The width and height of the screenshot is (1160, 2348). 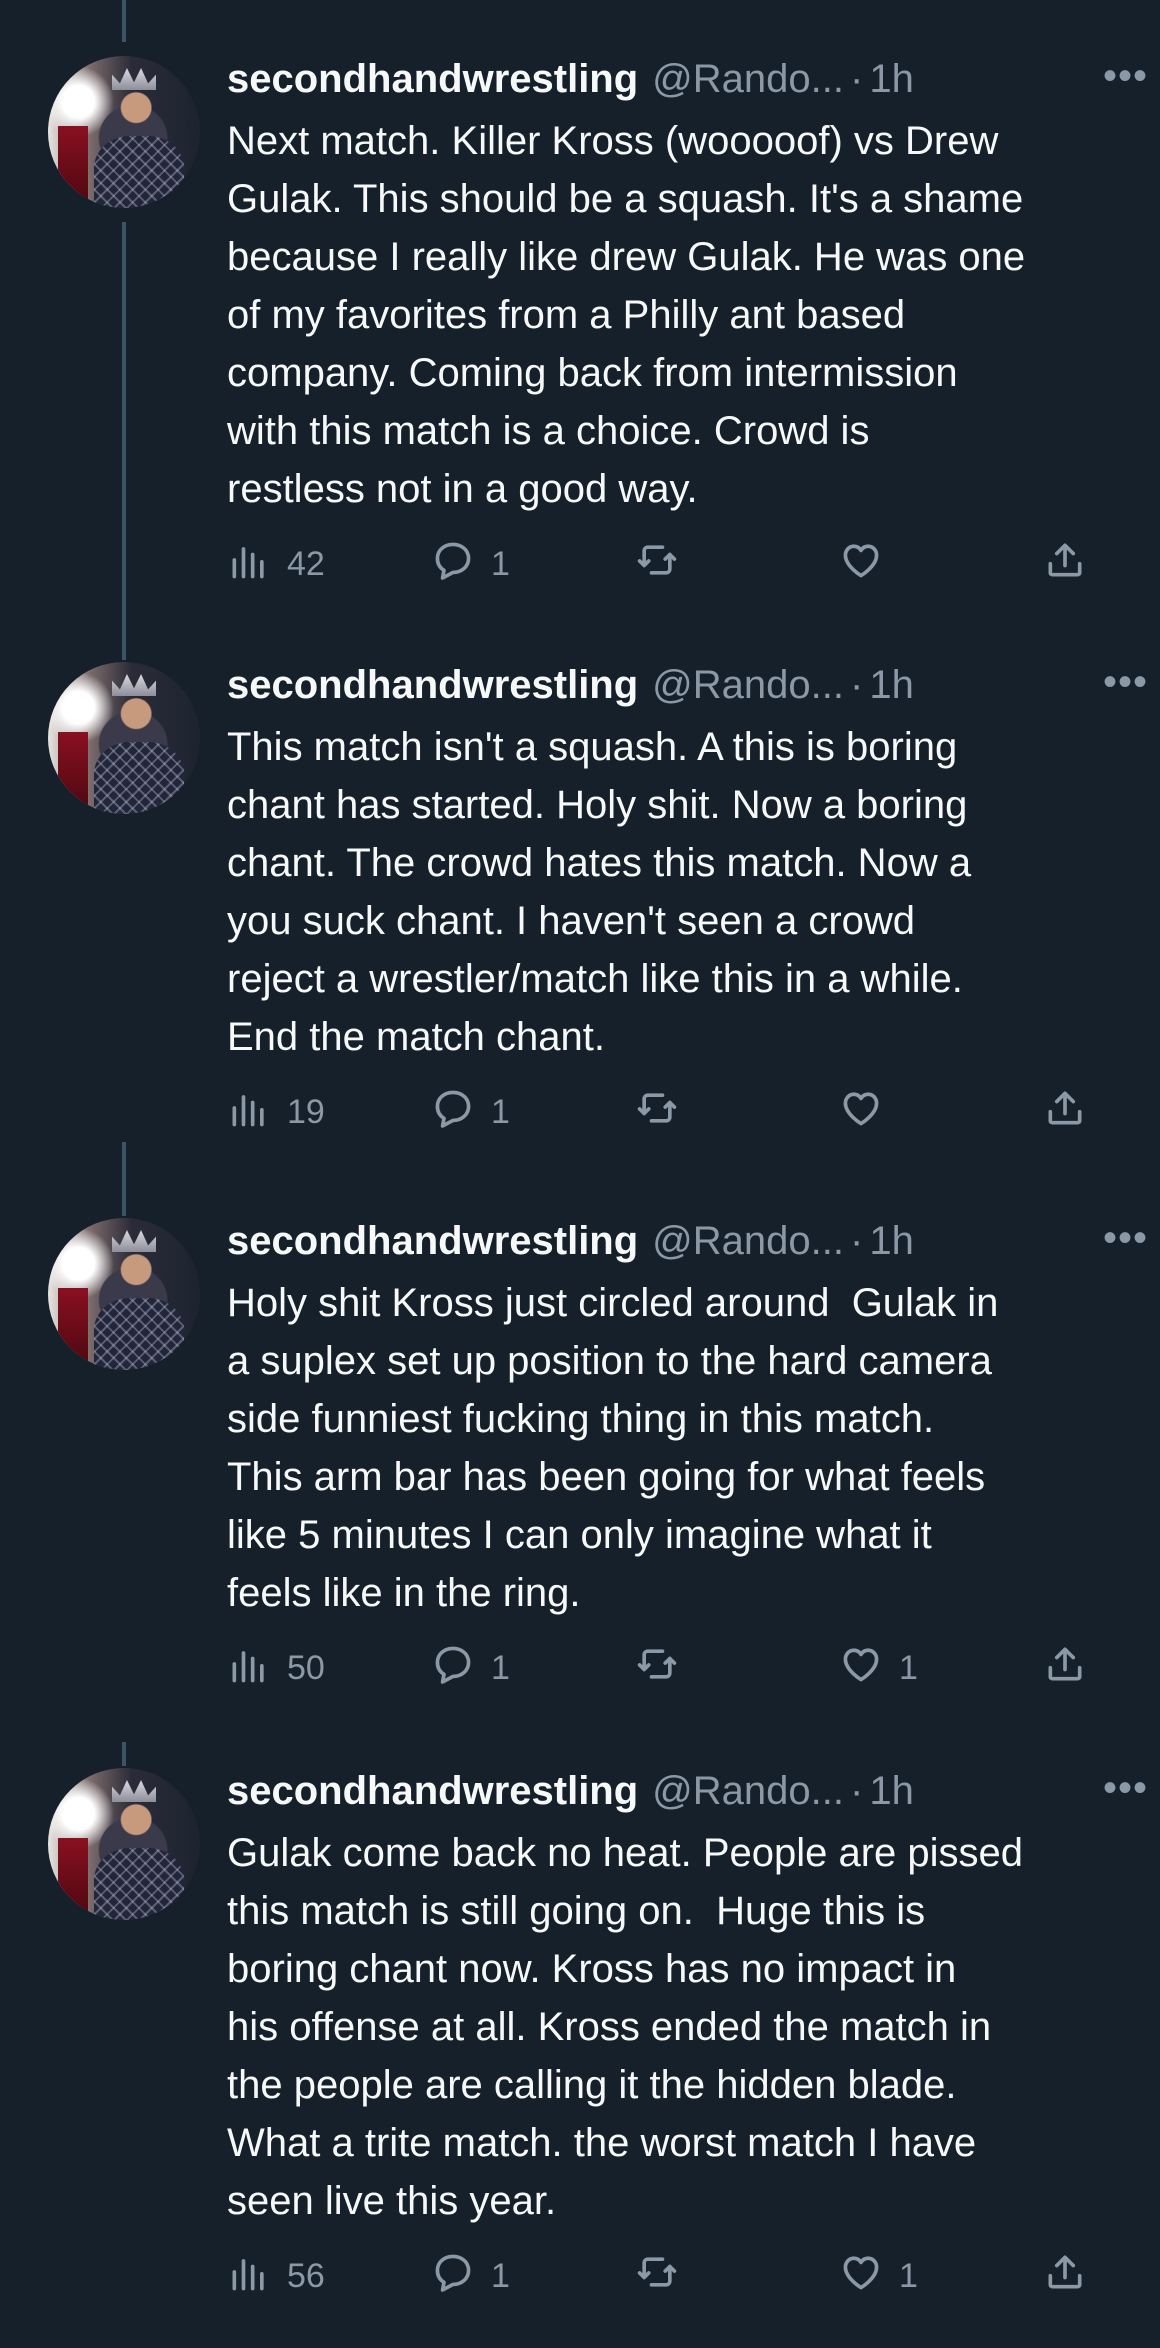 I want to click on tweet-actions: 56 1 1, so click(x=679, y=2278).